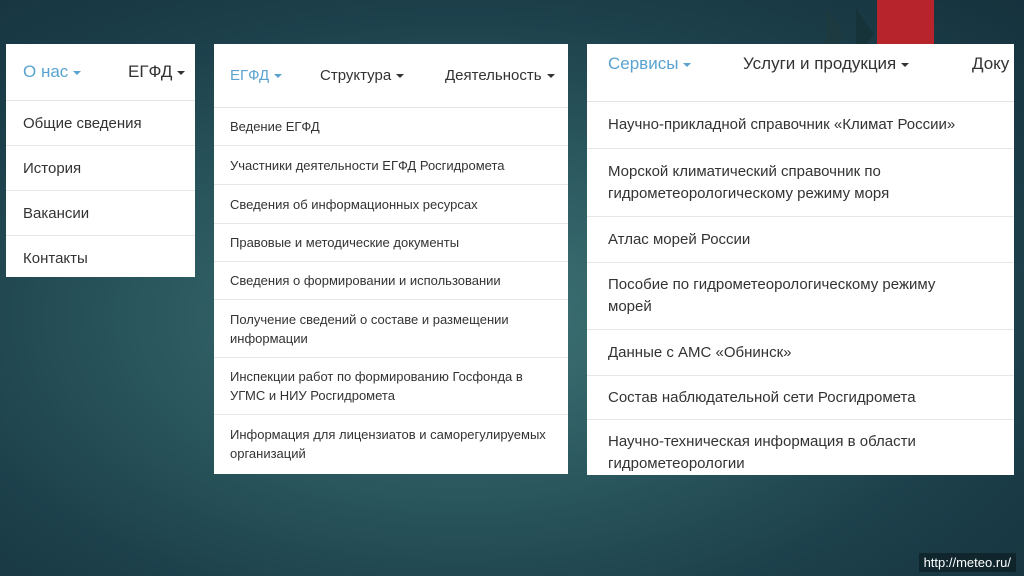 Image resolution: width=1024 pixels, height=576 pixels. What do you see at coordinates (312, 395) in the screenshot?
I see `menu-item-label: УГМС и НИУ Росгидромета` at bounding box center [312, 395].